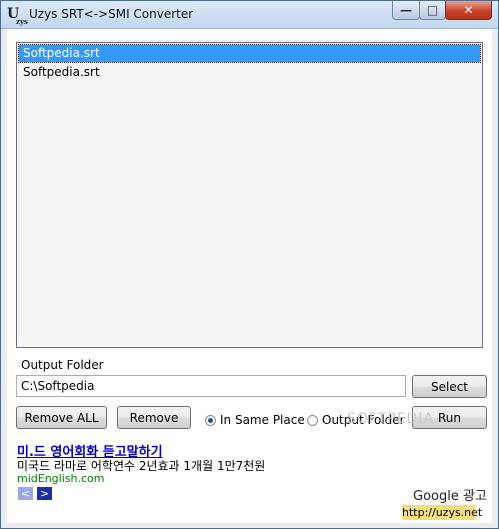 This screenshot has width=499, height=529. What do you see at coordinates (17, 15) in the screenshot?
I see `app-icon: Uzys` at bounding box center [17, 15].